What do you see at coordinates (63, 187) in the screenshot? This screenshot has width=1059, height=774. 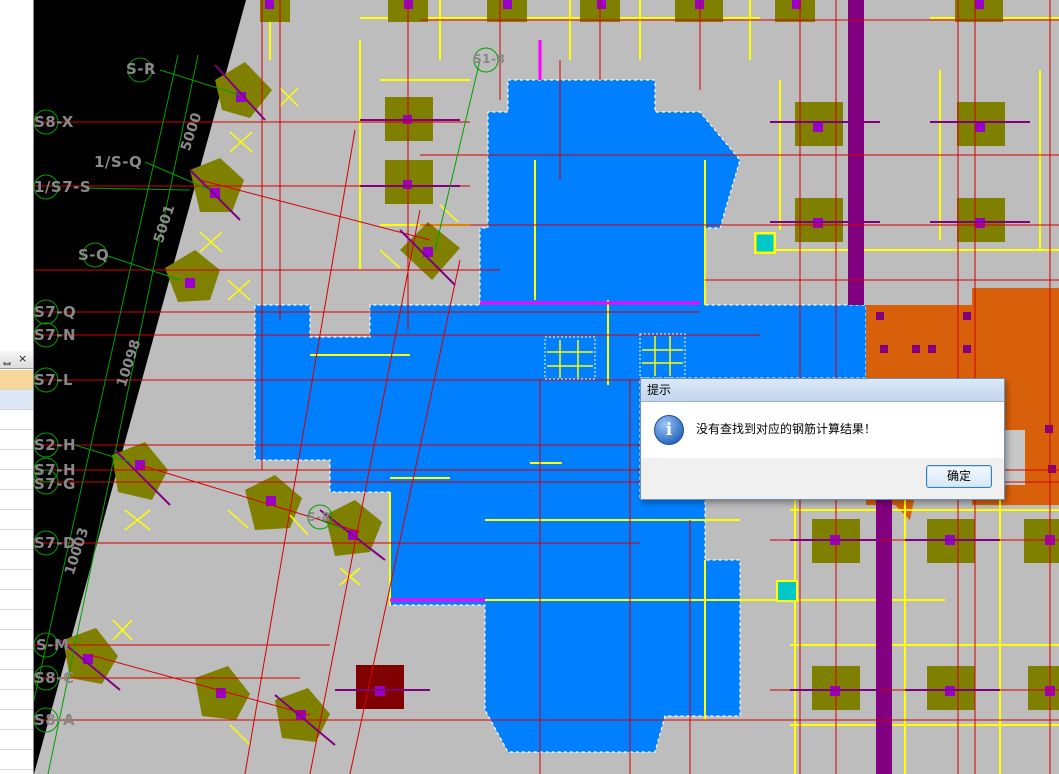 I see `axis-label: 1/S7-S` at bounding box center [63, 187].